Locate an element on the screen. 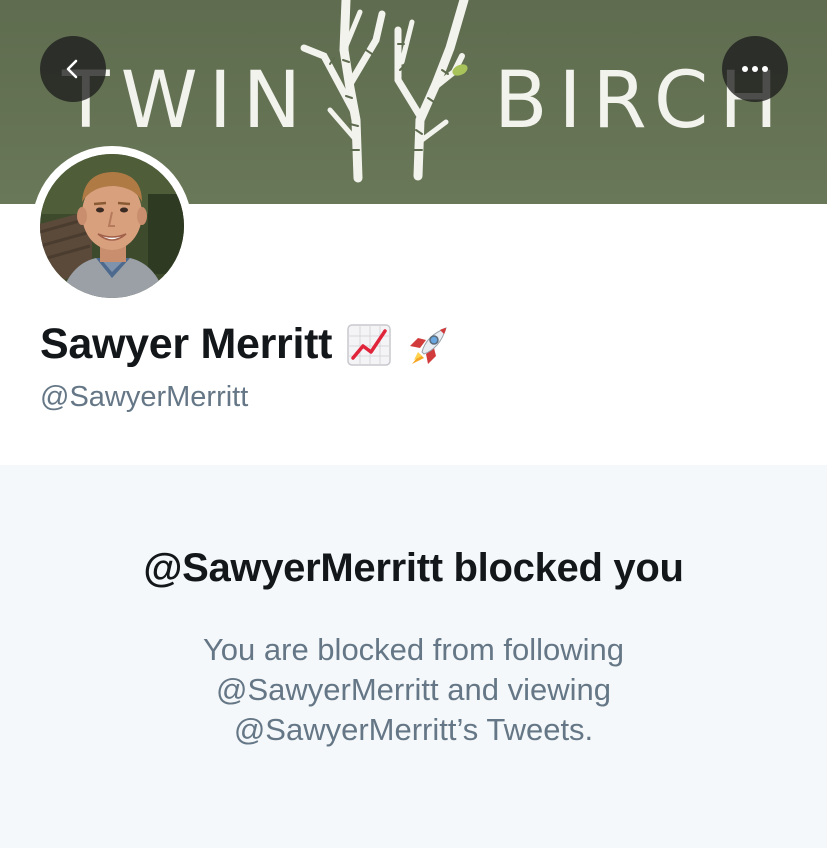  back-button is located at coordinates (73, 69).